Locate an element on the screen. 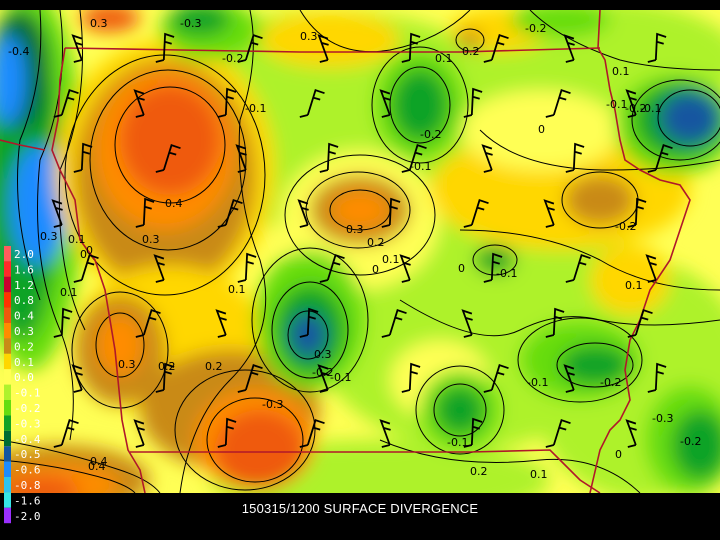 The image size is (720, 540). legend-label: -0.6 is located at coordinates (27, 470).